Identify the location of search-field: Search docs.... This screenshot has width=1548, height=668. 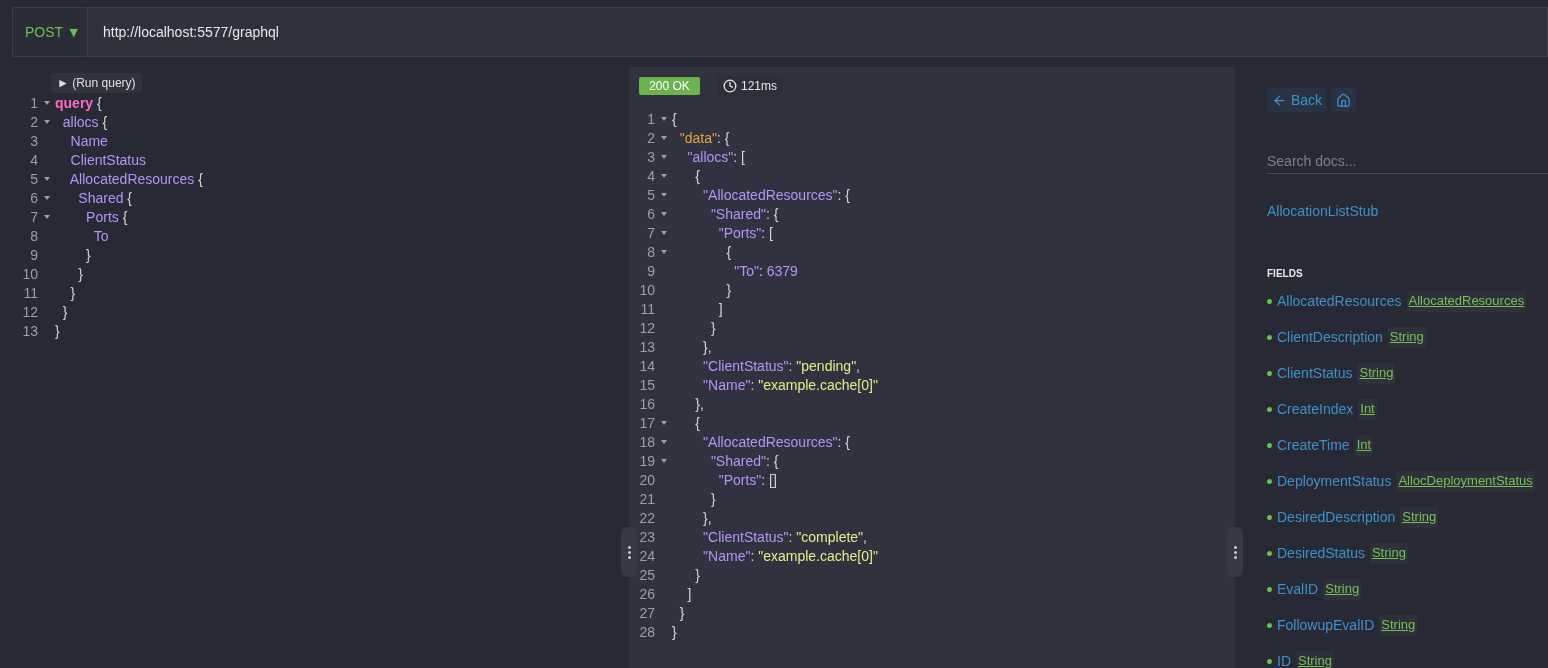
(1407, 161).